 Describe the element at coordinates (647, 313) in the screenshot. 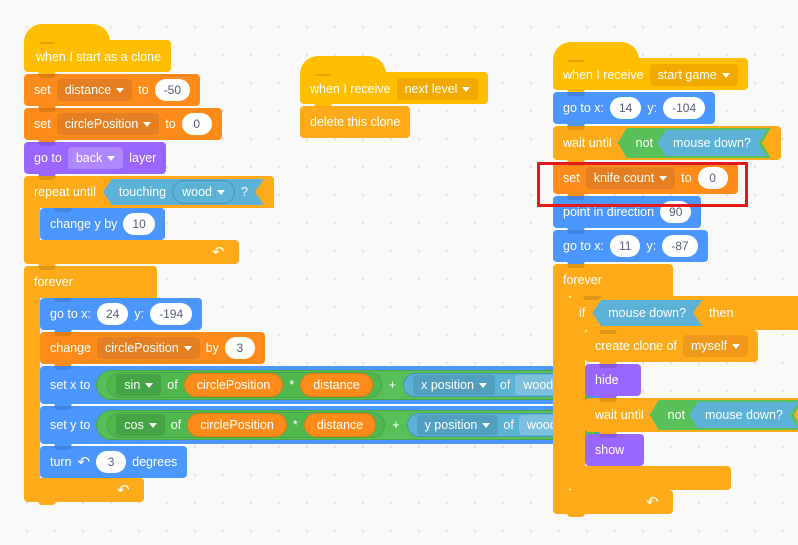

I see `boolean-mouse-down-2: mouse down?` at that location.